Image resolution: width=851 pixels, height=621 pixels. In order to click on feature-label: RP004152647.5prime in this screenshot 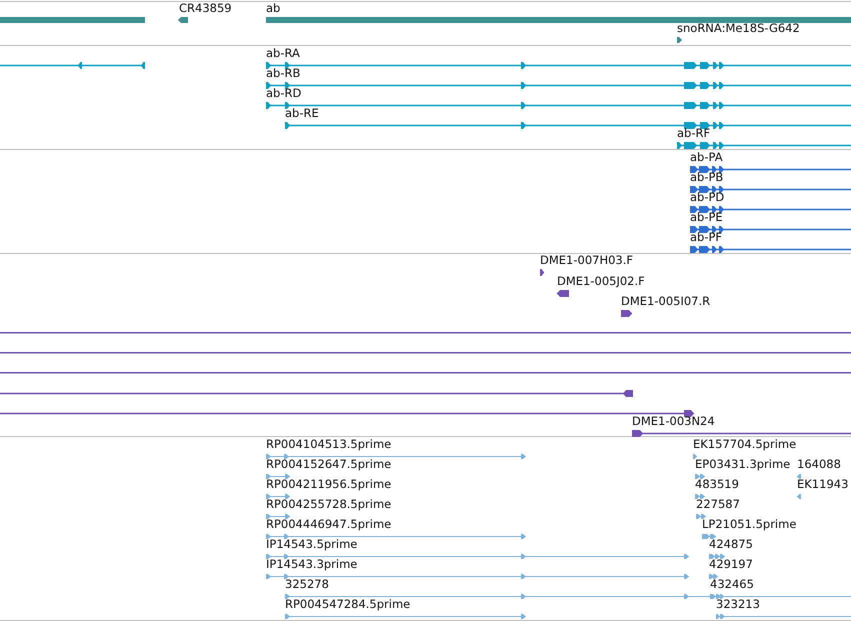, I will do `click(329, 464)`.